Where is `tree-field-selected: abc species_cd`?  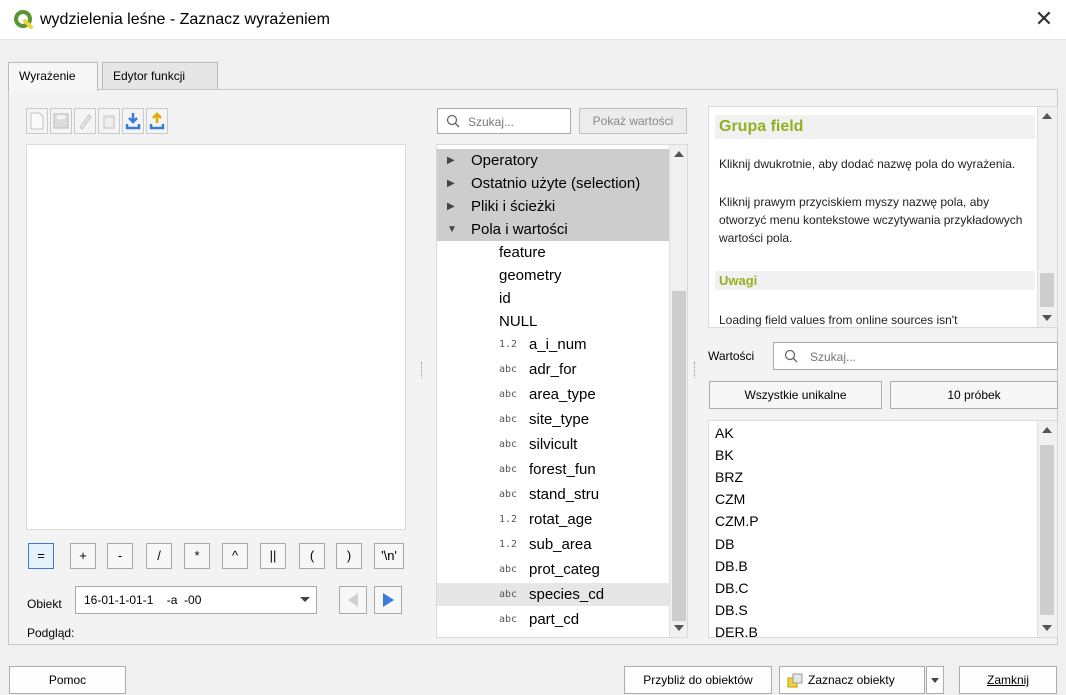
tree-field-selected: abc species_cd is located at coordinates (553, 594).